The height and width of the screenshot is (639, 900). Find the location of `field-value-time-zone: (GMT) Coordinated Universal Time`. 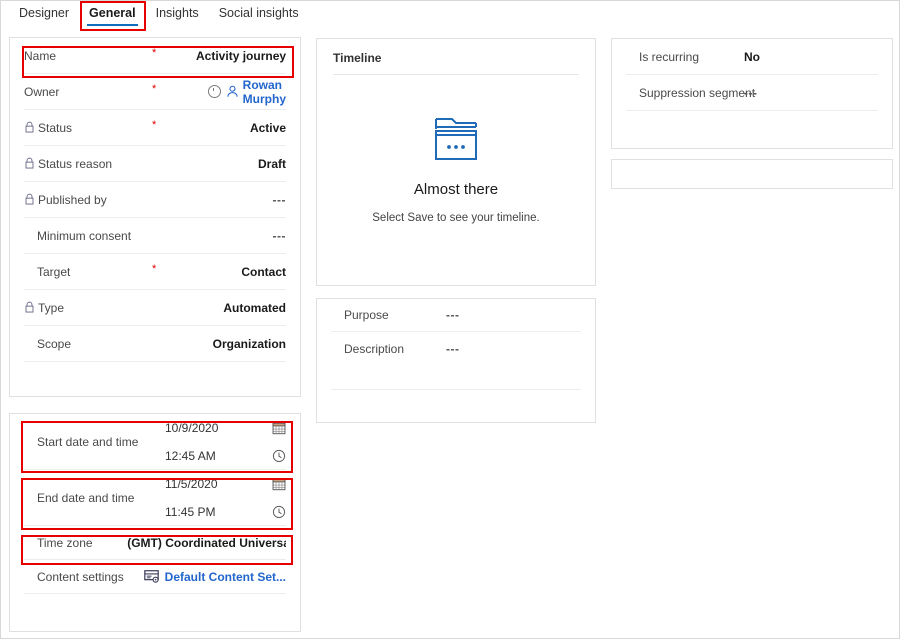

field-value-time-zone: (GMT) Coordinated Universal Time is located at coordinates (206, 542).